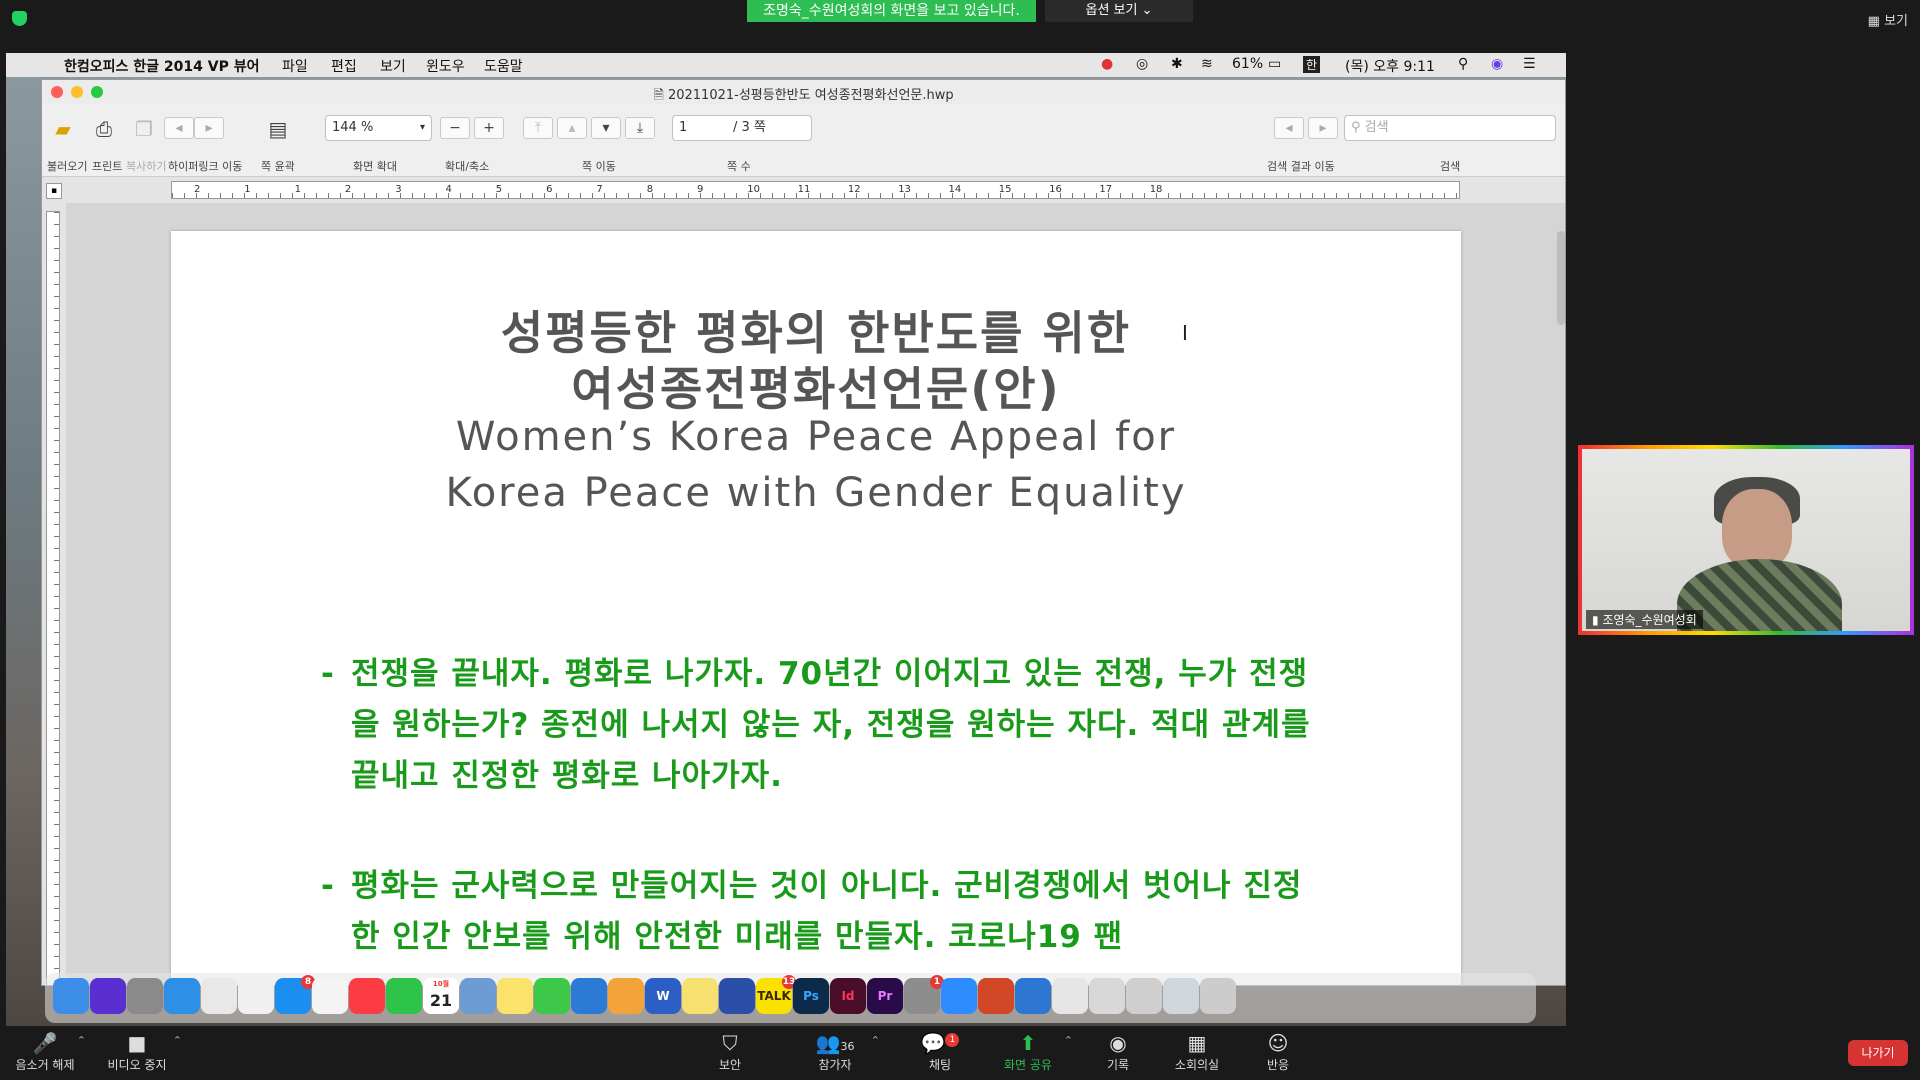 The image size is (1920, 1080). Describe the element at coordinates (1390, 66) in the screenshot. I see `menubar-clock: (목) 오후 9:11` at that location.